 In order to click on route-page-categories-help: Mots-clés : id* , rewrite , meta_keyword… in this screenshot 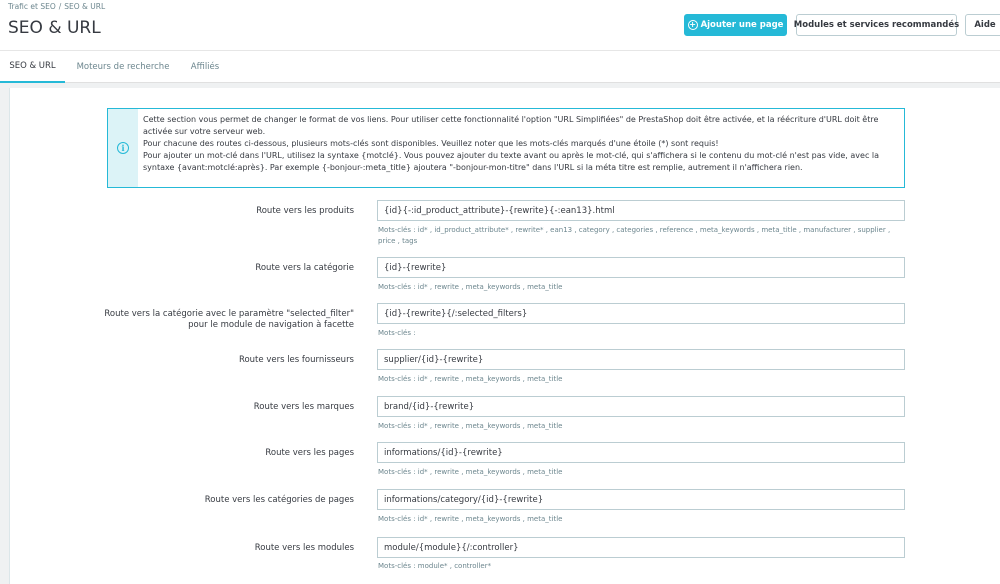, I will do `click(470, 519)`.